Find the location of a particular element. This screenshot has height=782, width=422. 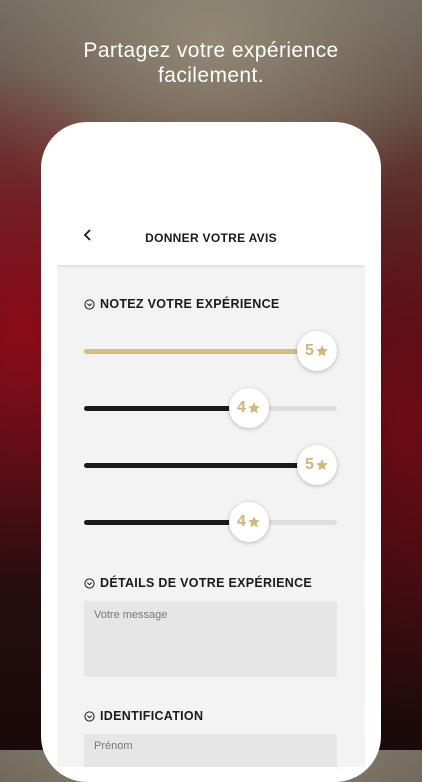

section-rate-title: NOTEZ VOTRE EXPÉRIENCE is located at coordinates (190, 304).